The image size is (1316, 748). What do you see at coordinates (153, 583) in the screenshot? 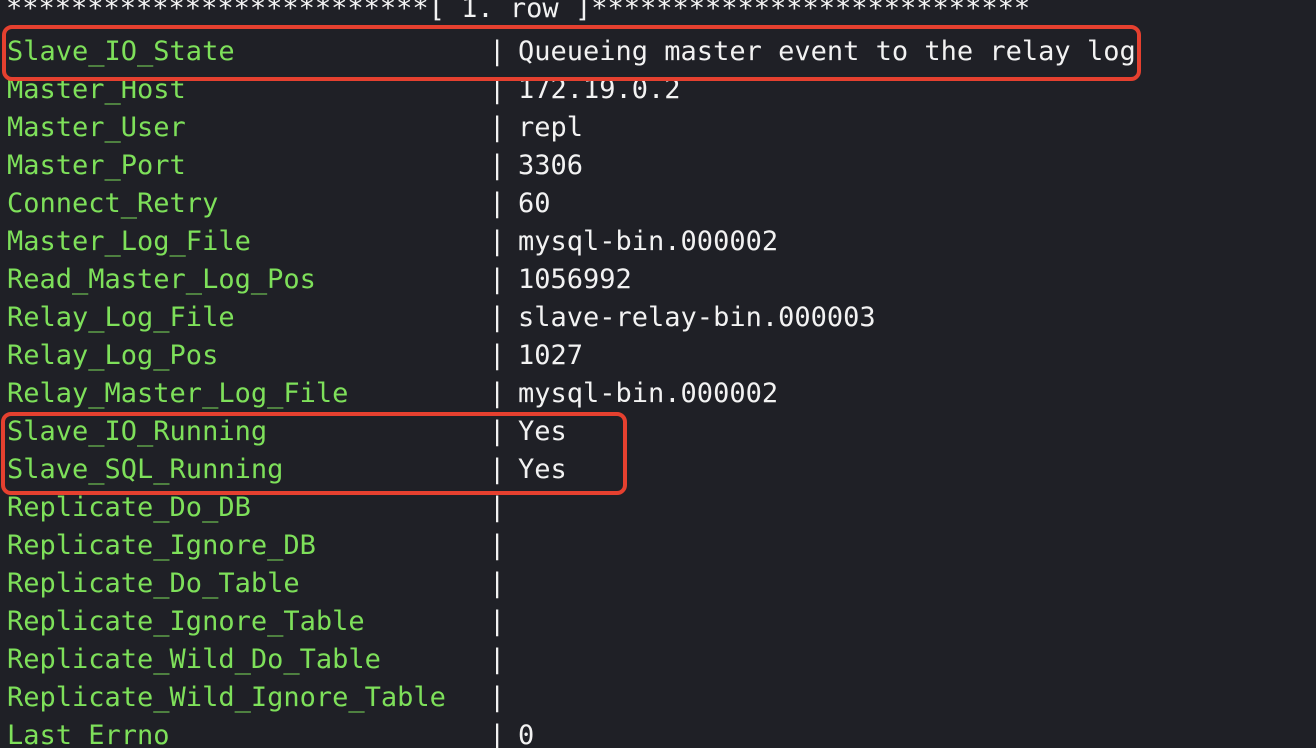
I see `field-name: Replicate_Do_Table` at bounding box center [153, 583].